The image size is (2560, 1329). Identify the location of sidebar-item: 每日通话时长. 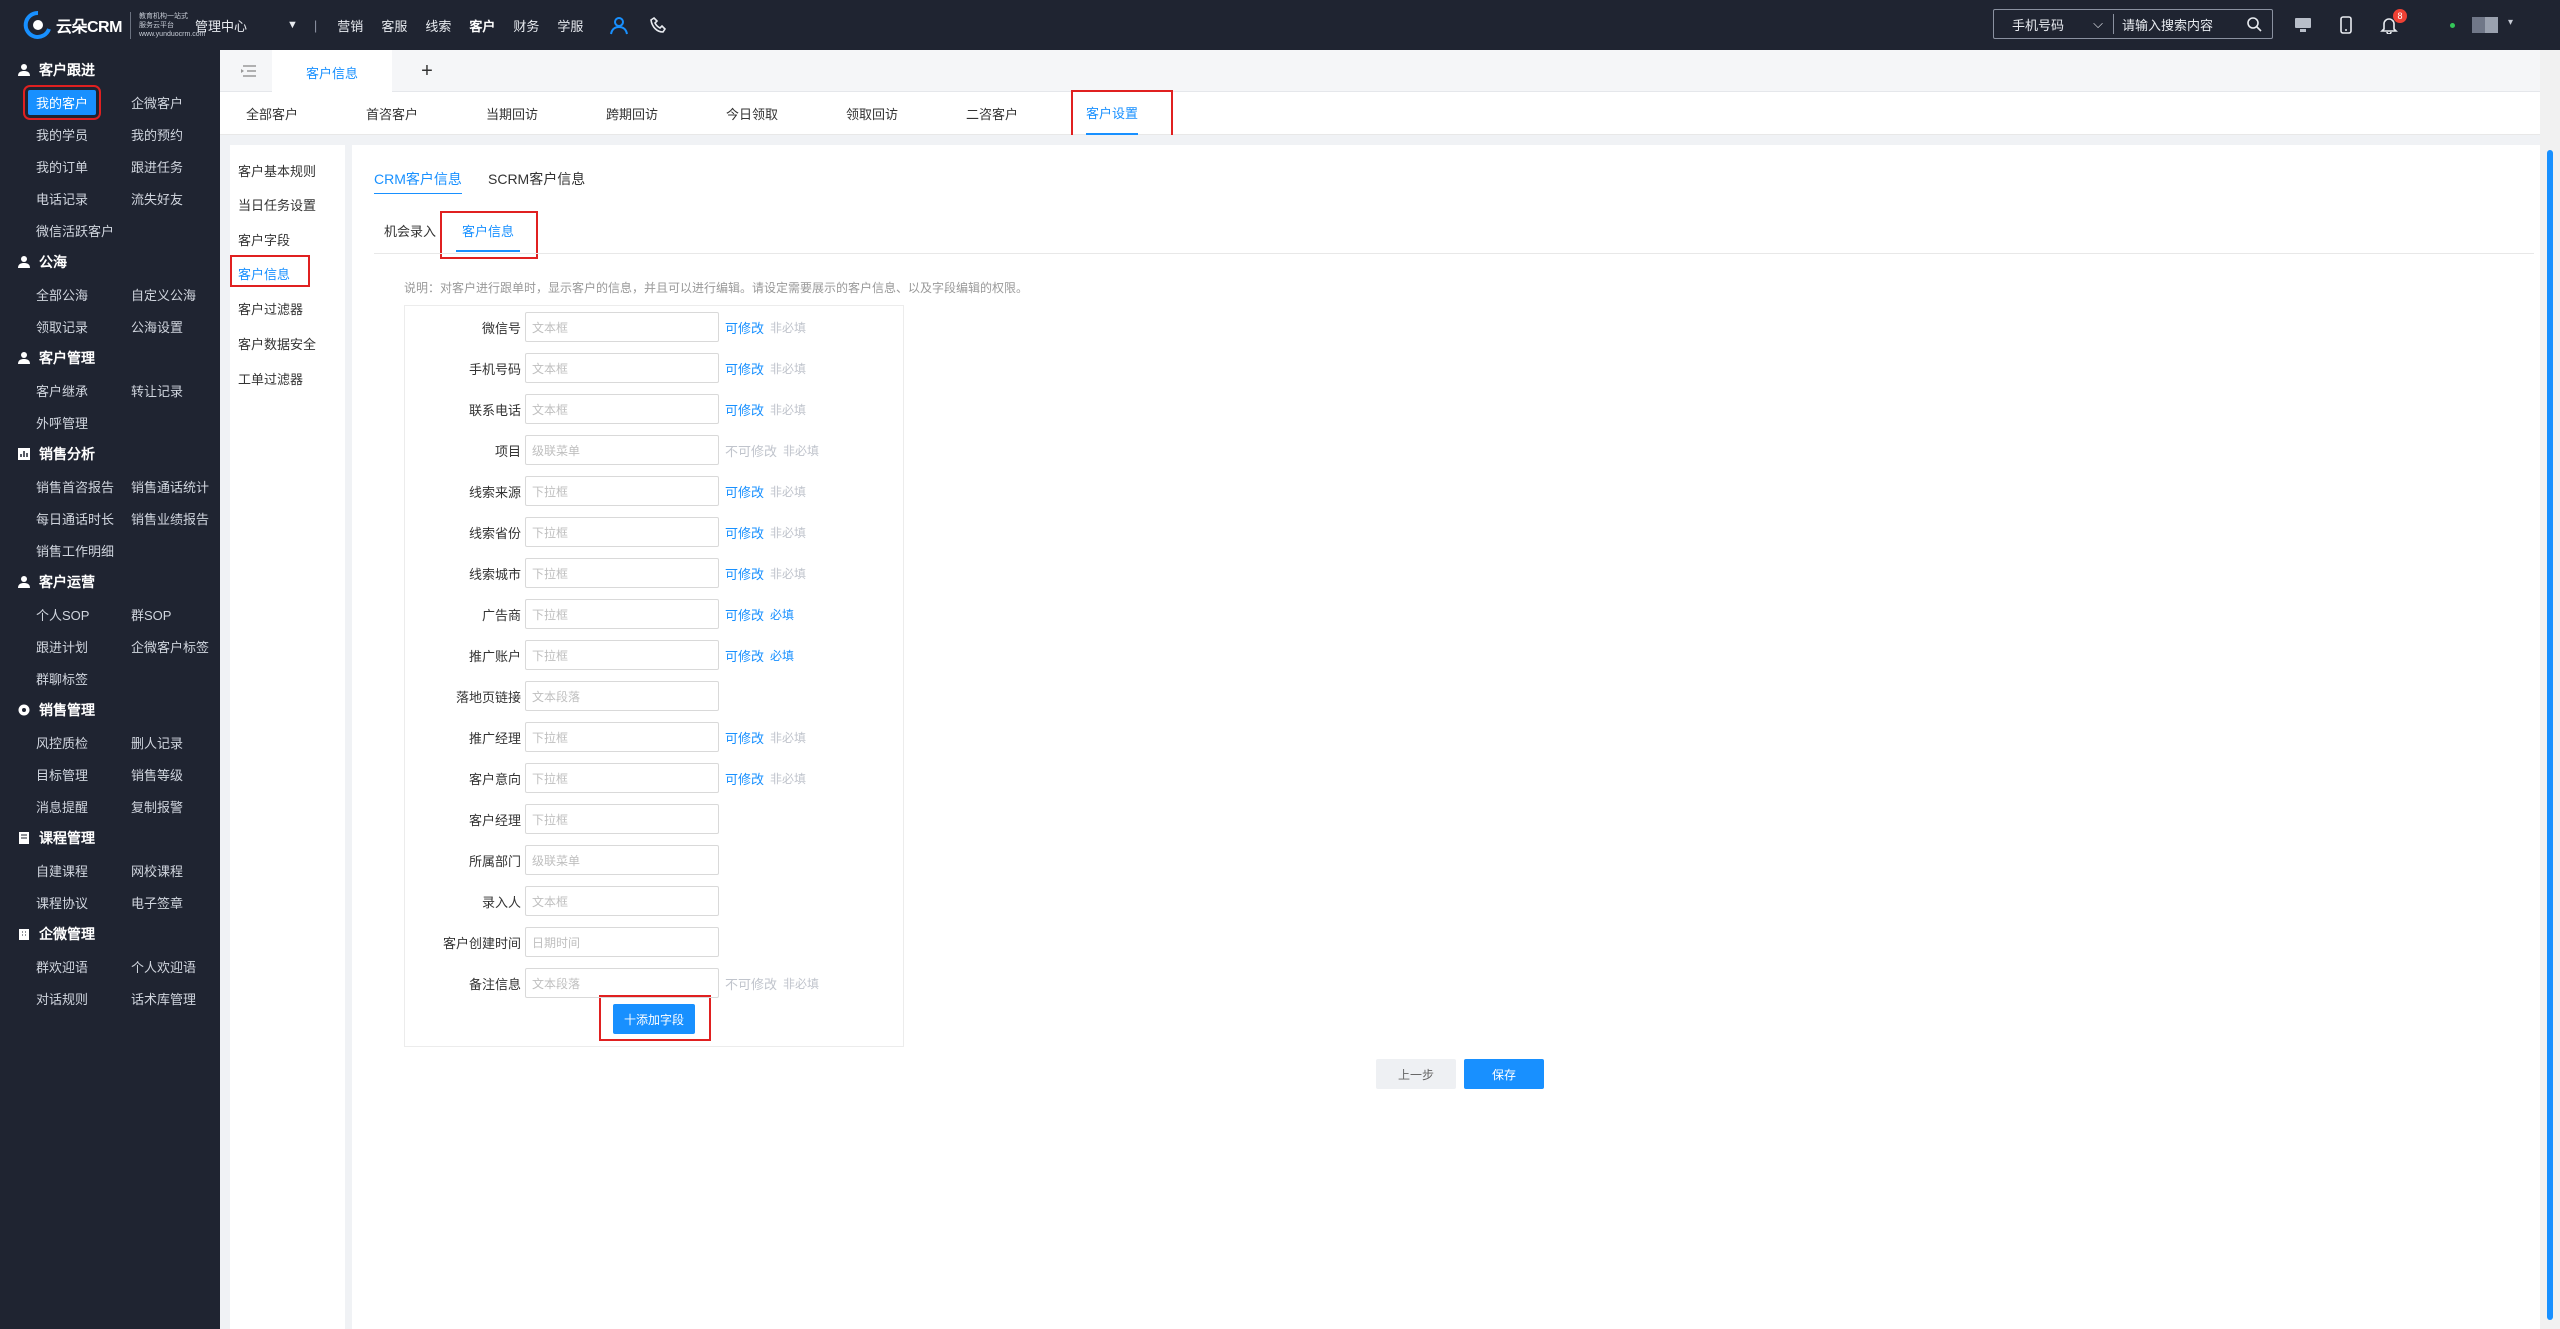
(83, 518).